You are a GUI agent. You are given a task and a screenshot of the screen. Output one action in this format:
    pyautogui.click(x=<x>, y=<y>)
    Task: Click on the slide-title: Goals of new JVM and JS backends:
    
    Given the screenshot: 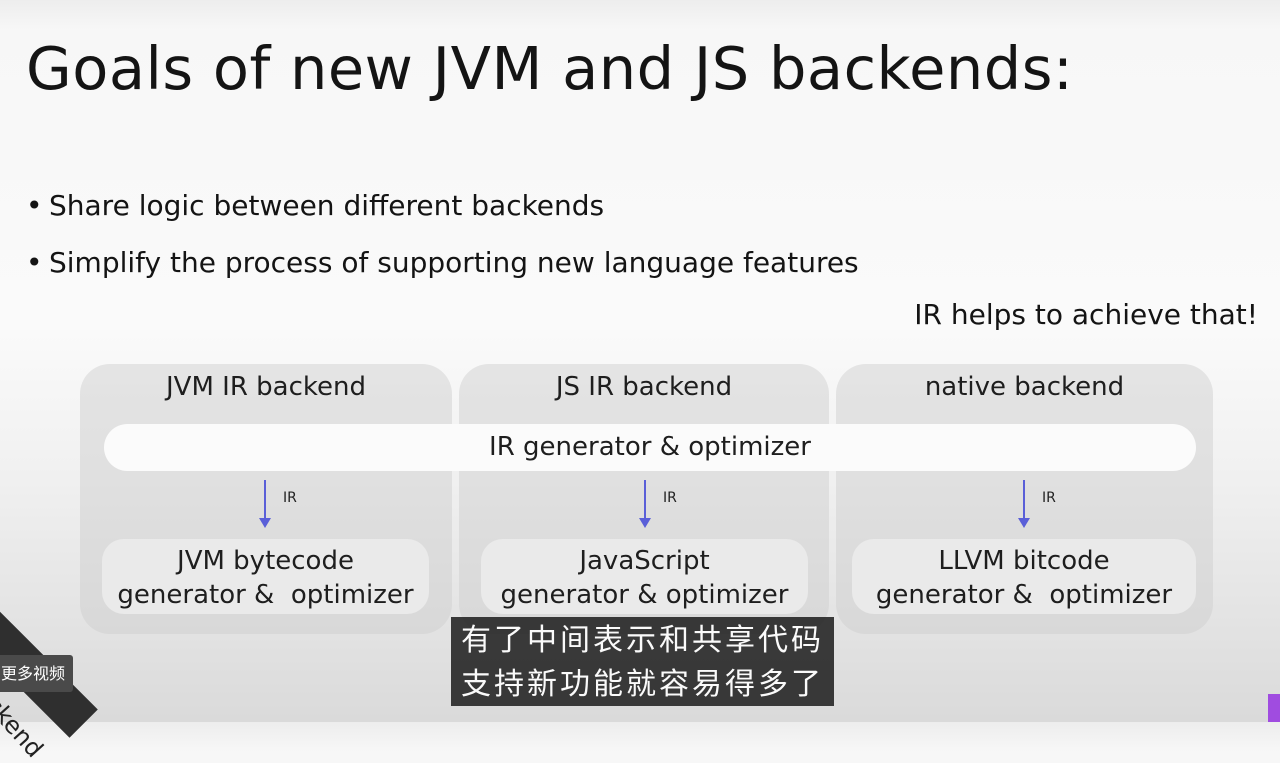 What is the action you would take?
    pyautogui.click(x=550, y=68)
    